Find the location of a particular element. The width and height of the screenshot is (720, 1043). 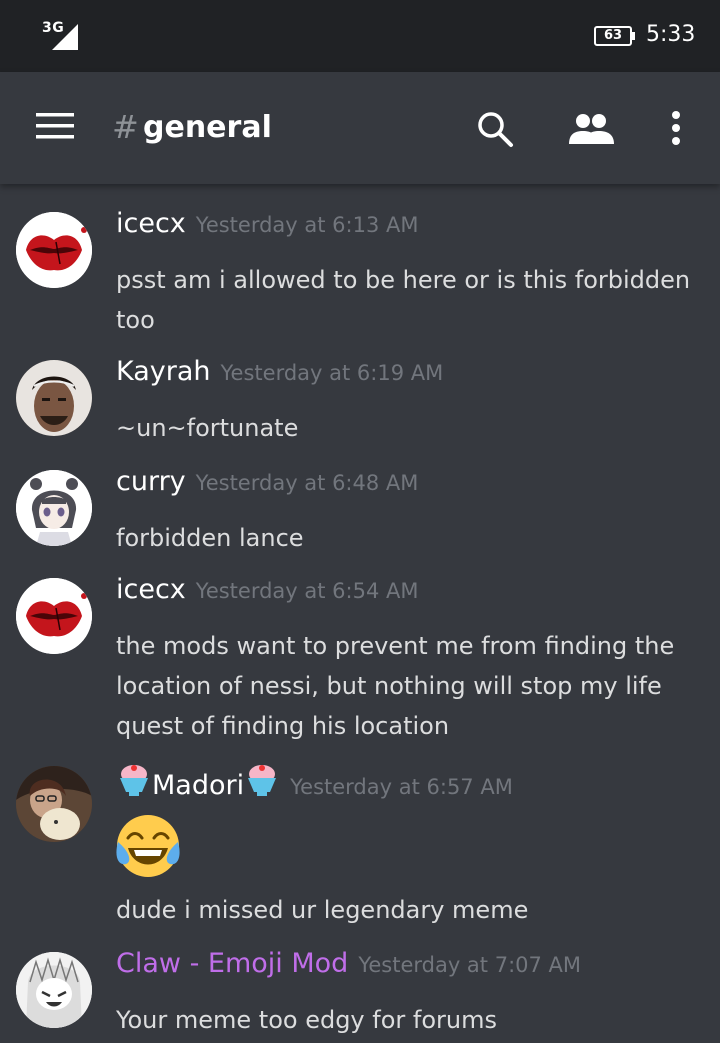

signal-icon is located at coordinates (65, 37).